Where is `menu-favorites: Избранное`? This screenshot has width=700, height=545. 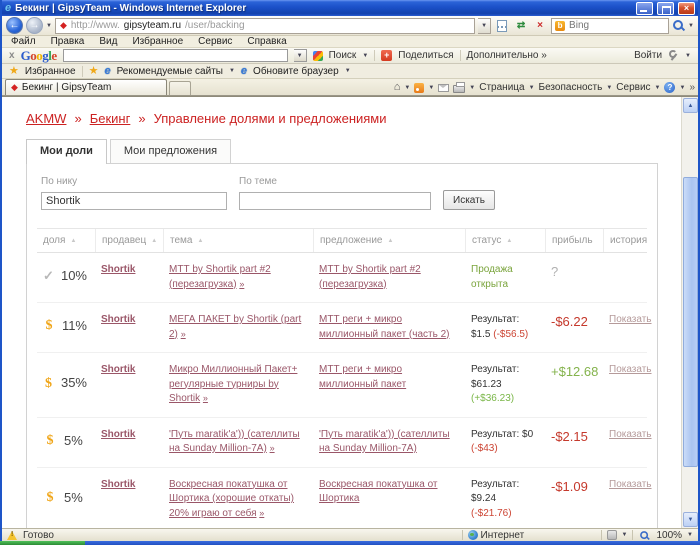
menu-favorites: Избранное is located at coordinates (157, 41).